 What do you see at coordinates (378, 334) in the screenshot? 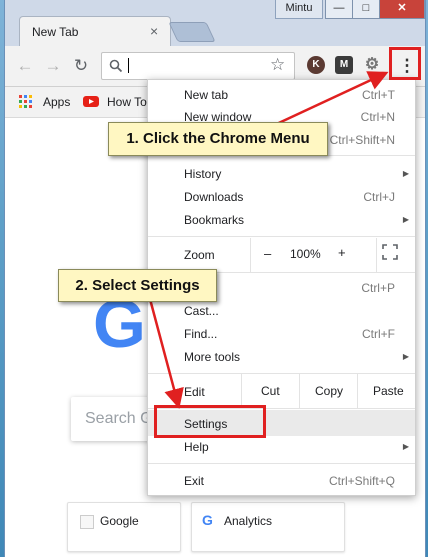
I see `shortcut-find: Ctrl+F` at bounding box center [378, 334].